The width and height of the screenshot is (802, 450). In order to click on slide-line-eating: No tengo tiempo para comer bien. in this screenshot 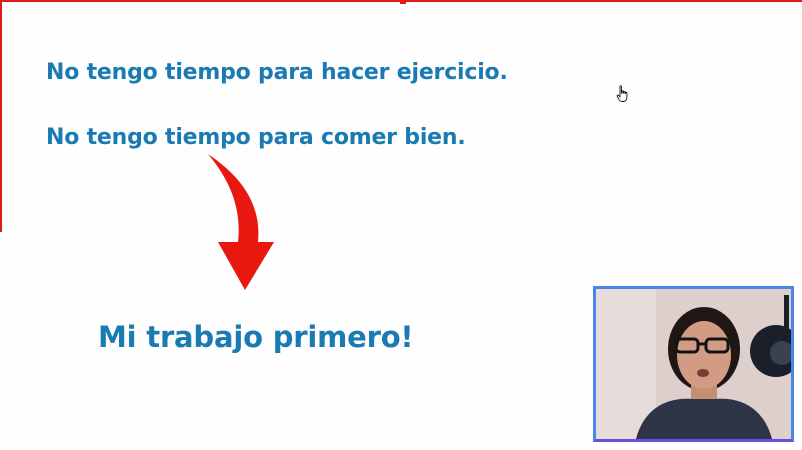, I will do `click(256, 137)`.